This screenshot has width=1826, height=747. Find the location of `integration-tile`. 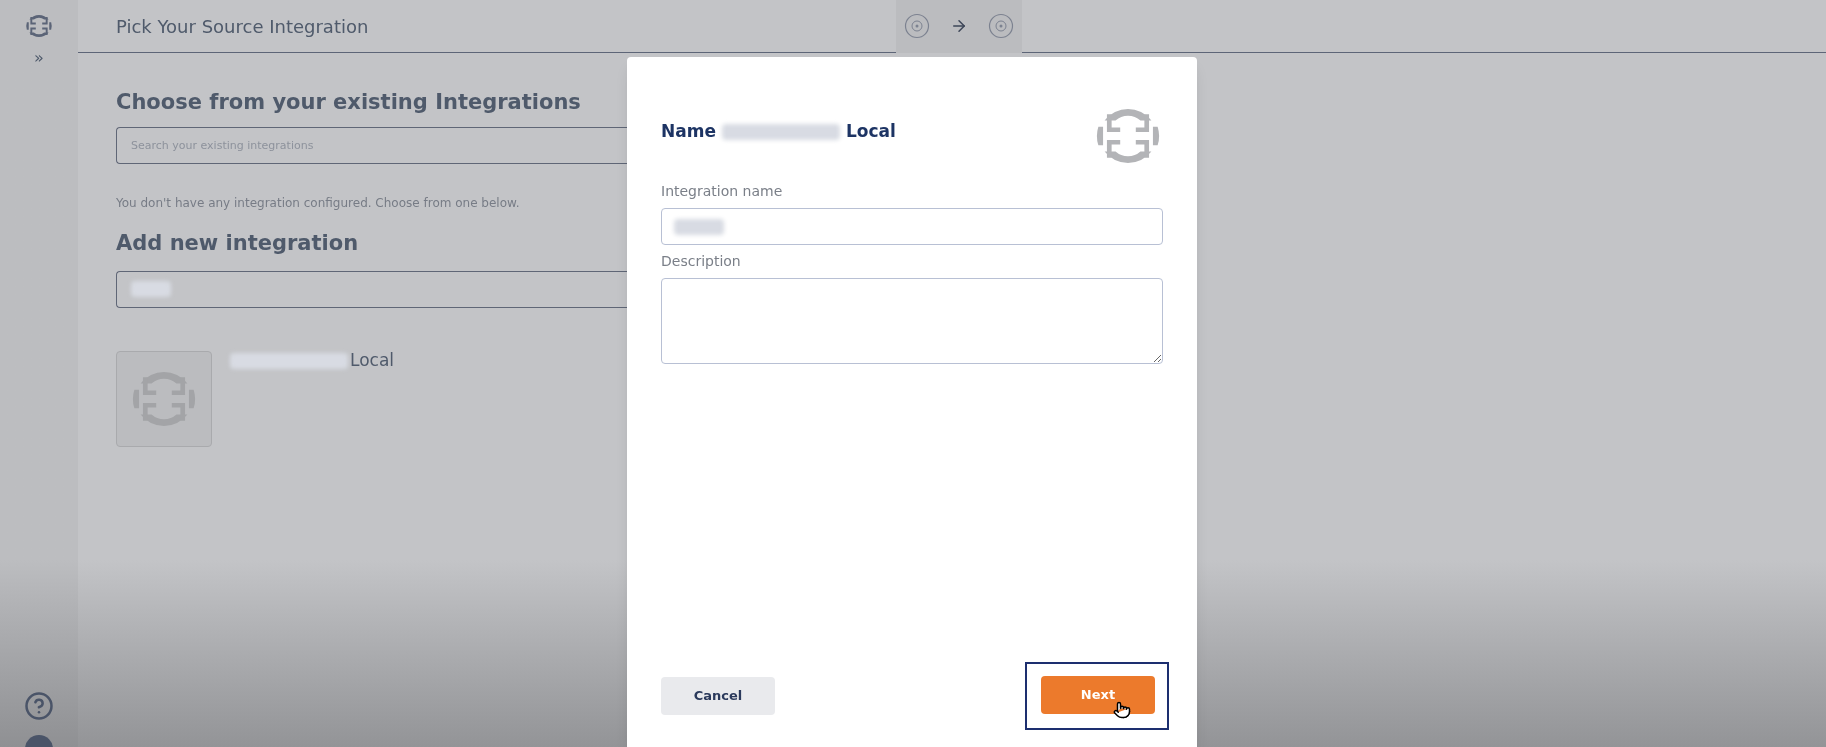

integration-tile is located at coordinates (164, 398).